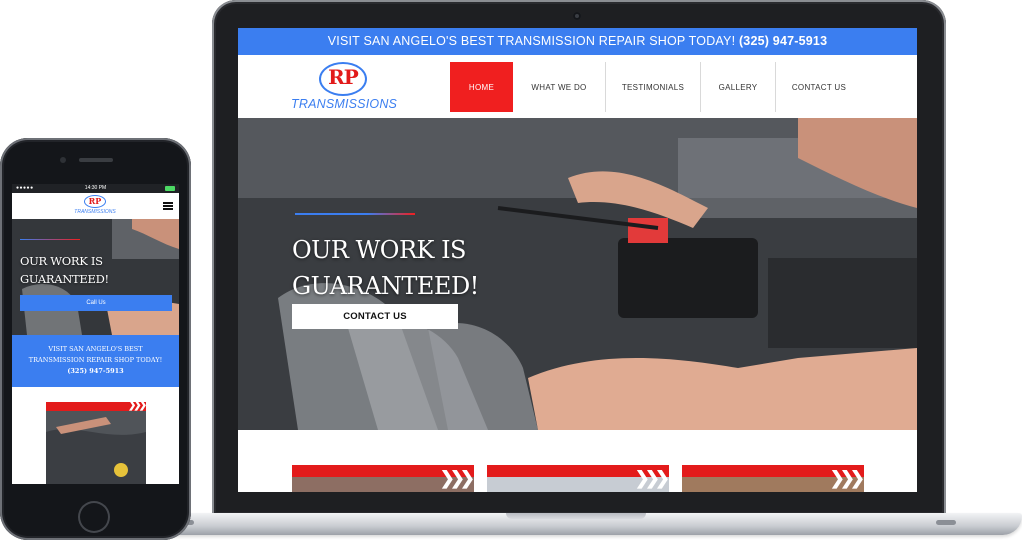 The width and height of the screenshot is (1022, 548). I want to click on nav-home: HOME, so click(481, 87).